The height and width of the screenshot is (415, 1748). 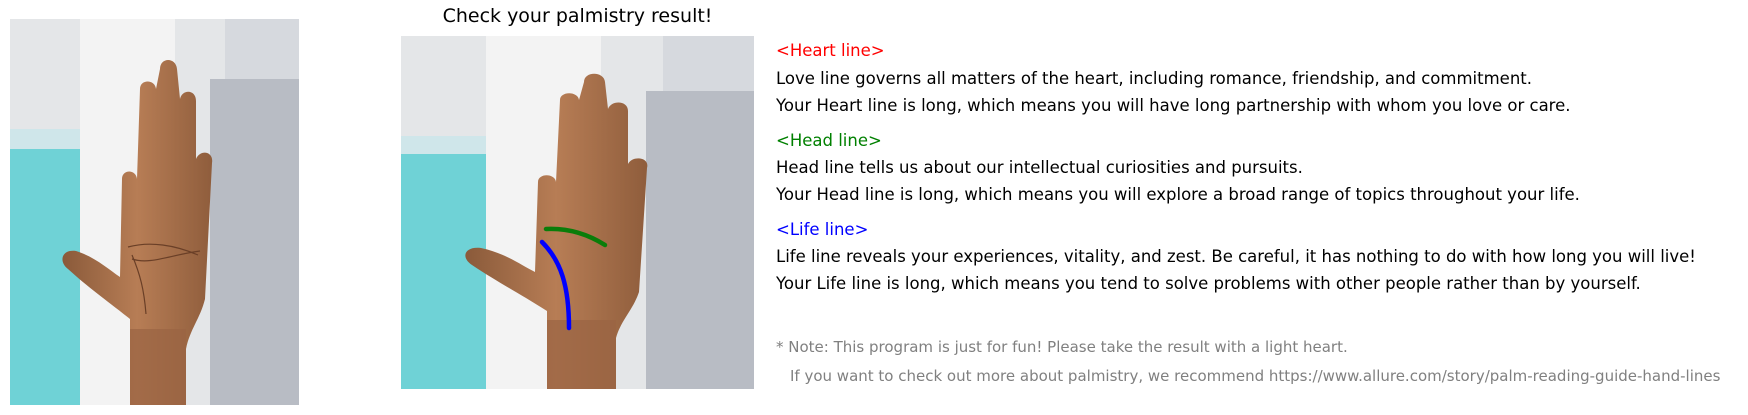 What do you see at coordinates (822, 229) in the screenshot?
I see `life-line-heading: <Life line>` at bounding box center [822, 229].